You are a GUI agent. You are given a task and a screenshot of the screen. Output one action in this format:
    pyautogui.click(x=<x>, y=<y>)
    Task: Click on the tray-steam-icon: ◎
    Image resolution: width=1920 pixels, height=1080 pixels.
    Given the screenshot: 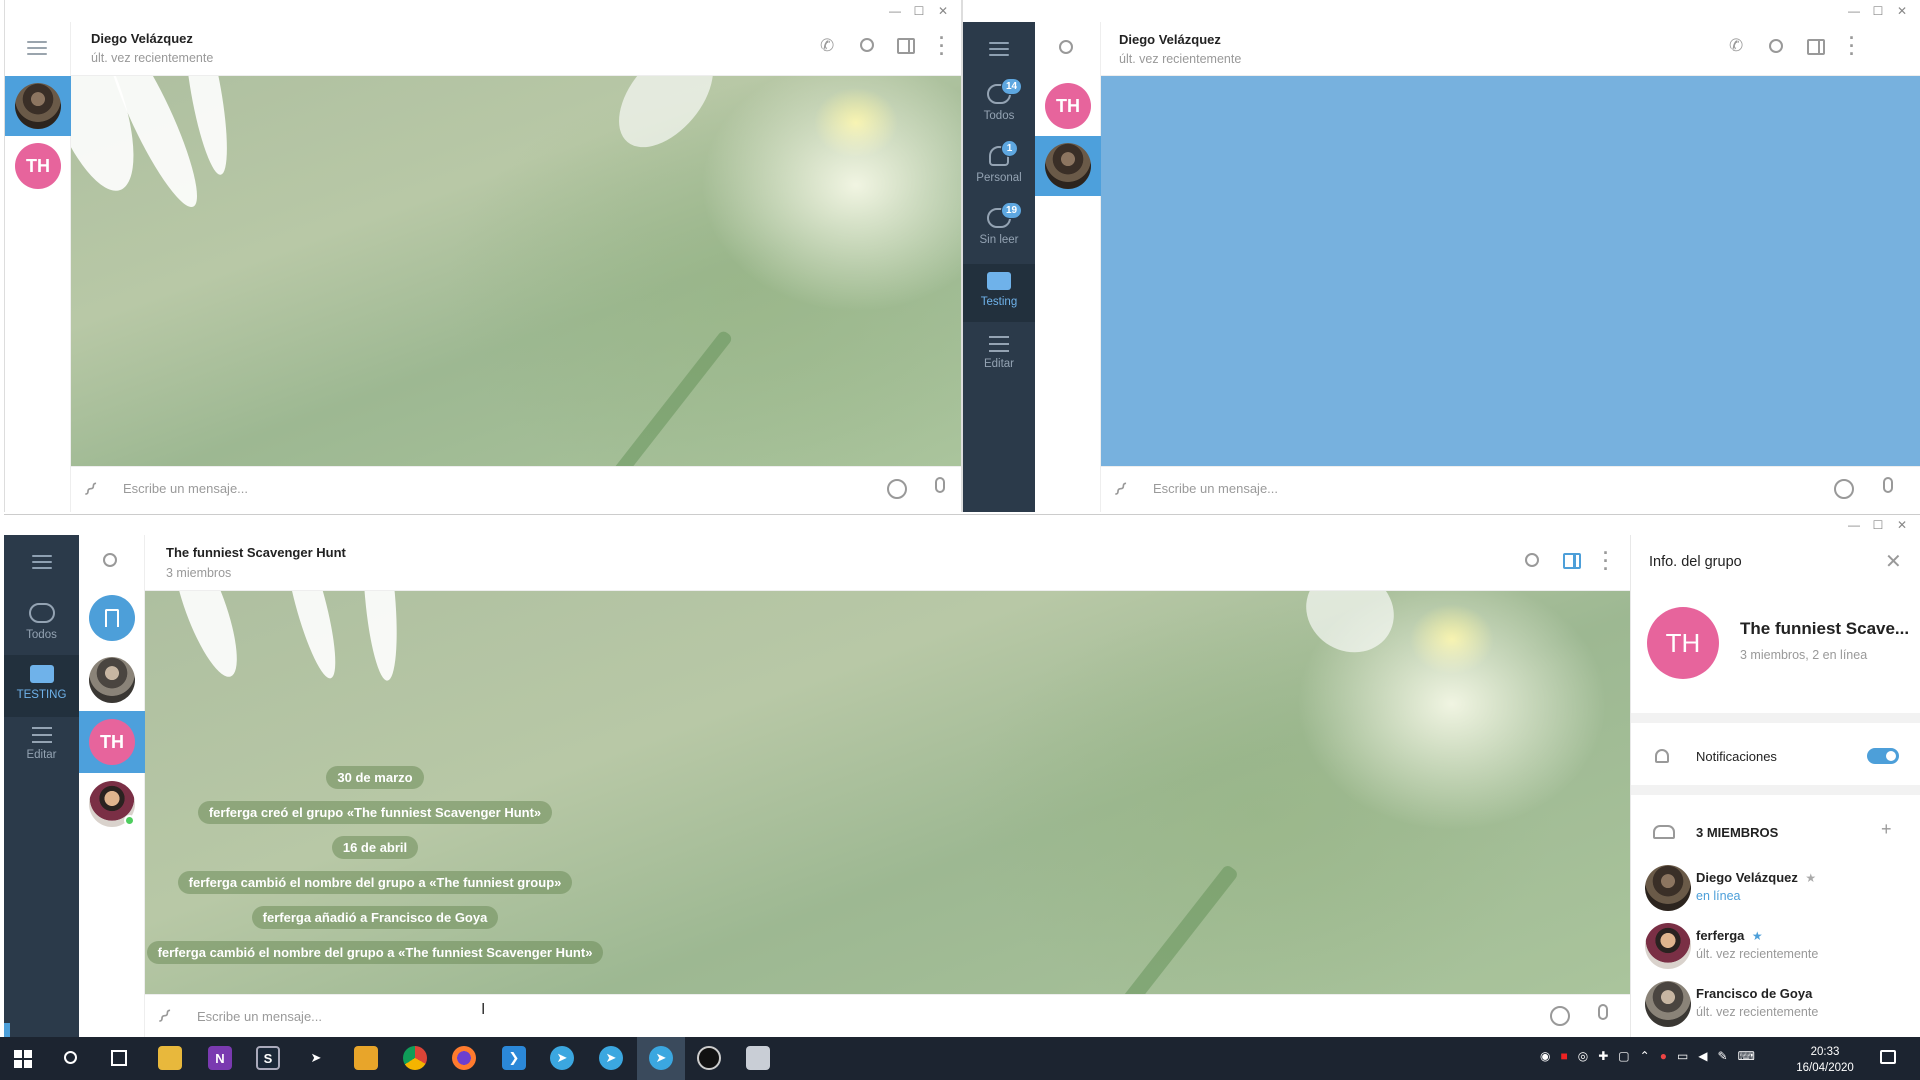 What is the action you would take?
    pyautogui.click(x=1583, y=1056)
    